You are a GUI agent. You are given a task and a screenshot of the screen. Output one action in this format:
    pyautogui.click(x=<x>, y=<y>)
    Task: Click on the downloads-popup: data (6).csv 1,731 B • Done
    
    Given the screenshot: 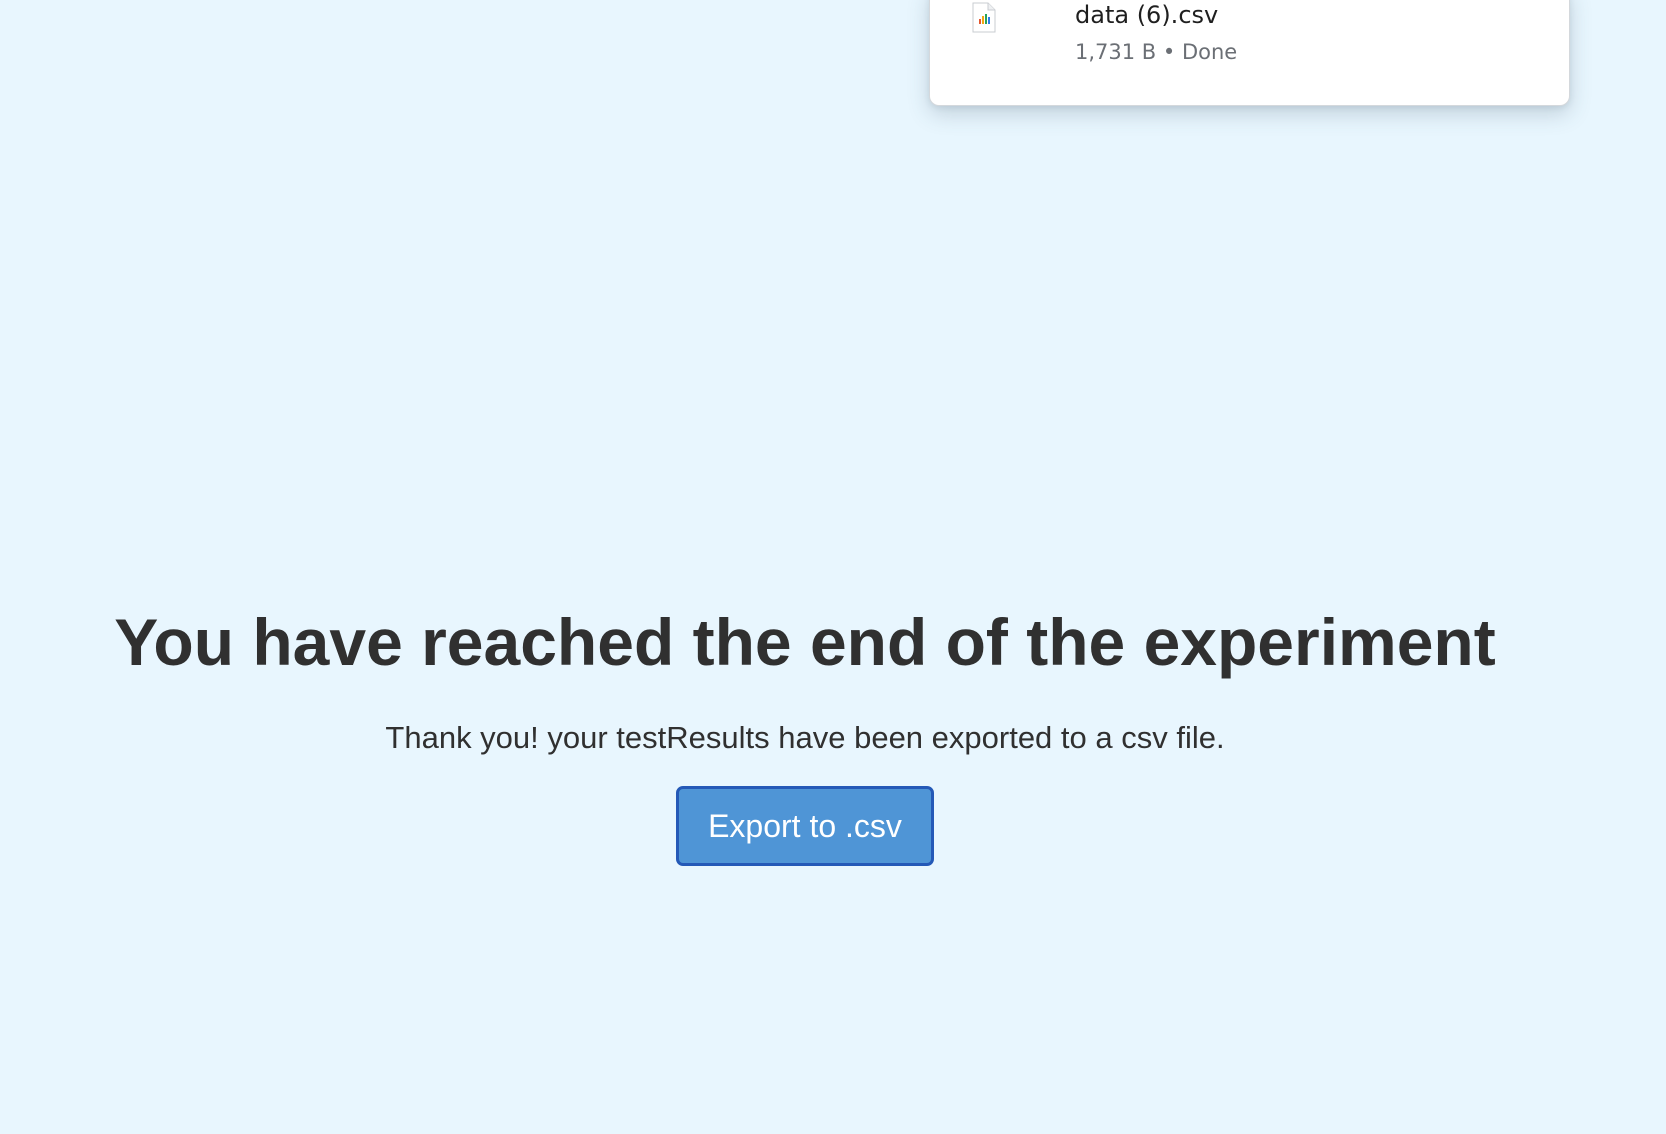 What is the action you would take?
    pyautogui.click(x=1249, y=53)
    